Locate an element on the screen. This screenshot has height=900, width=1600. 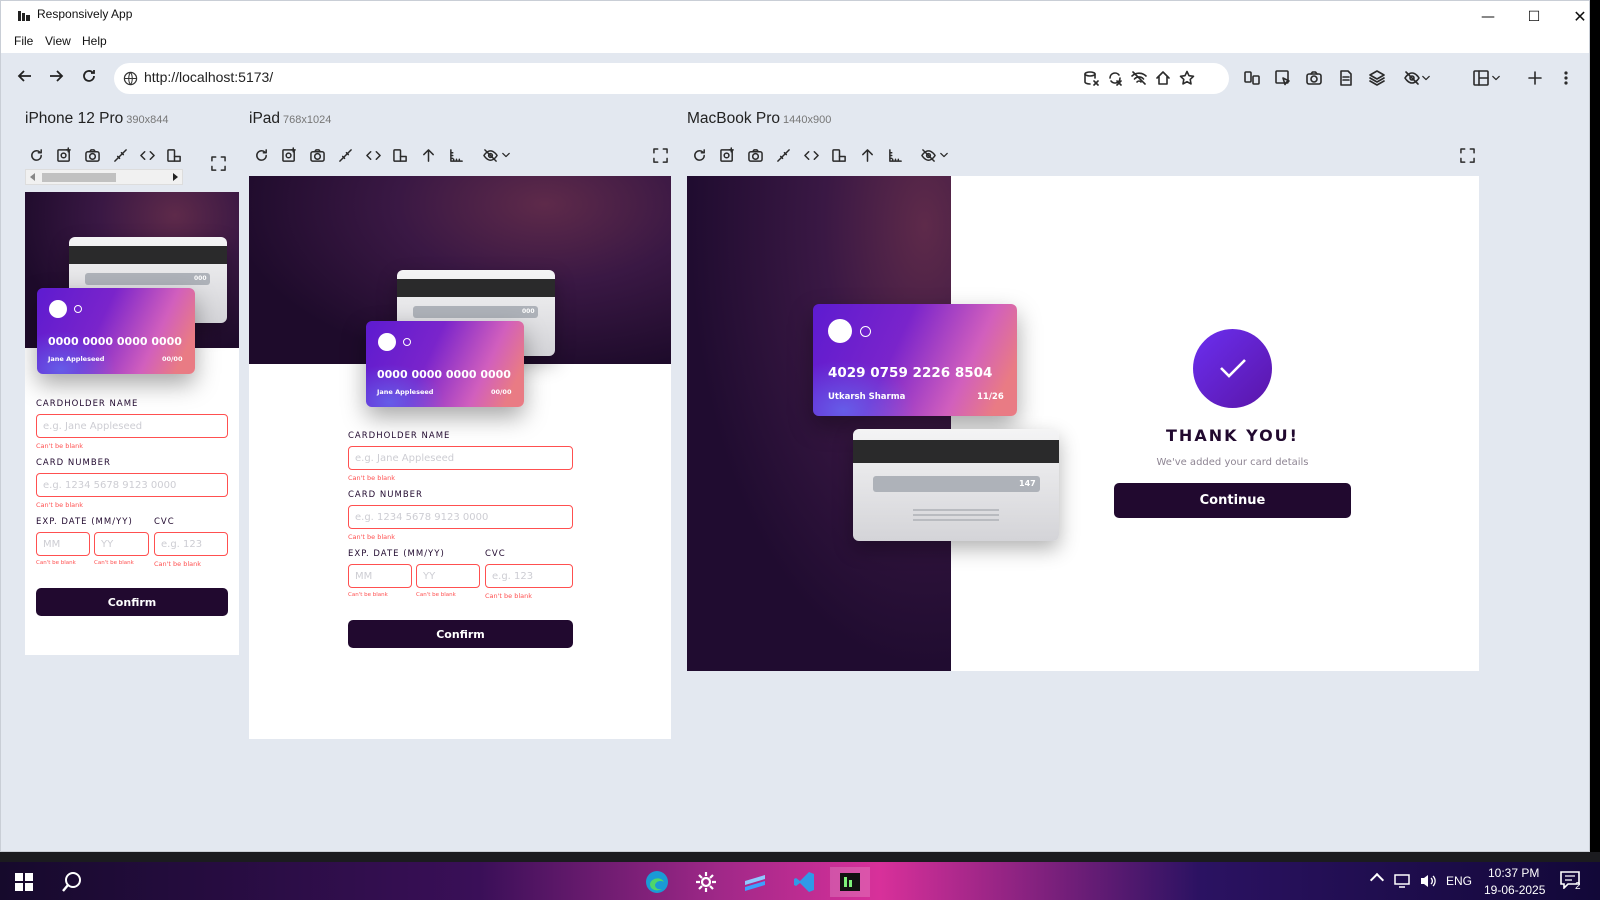
card-fine-print is located at coordinates (956, 515).